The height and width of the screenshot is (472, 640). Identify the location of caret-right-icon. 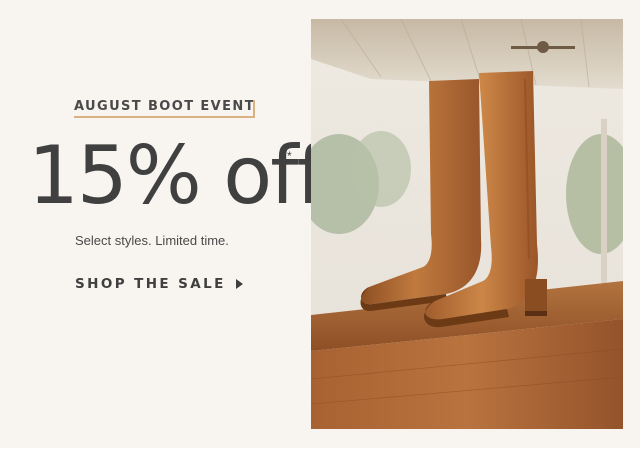
(239, 284).